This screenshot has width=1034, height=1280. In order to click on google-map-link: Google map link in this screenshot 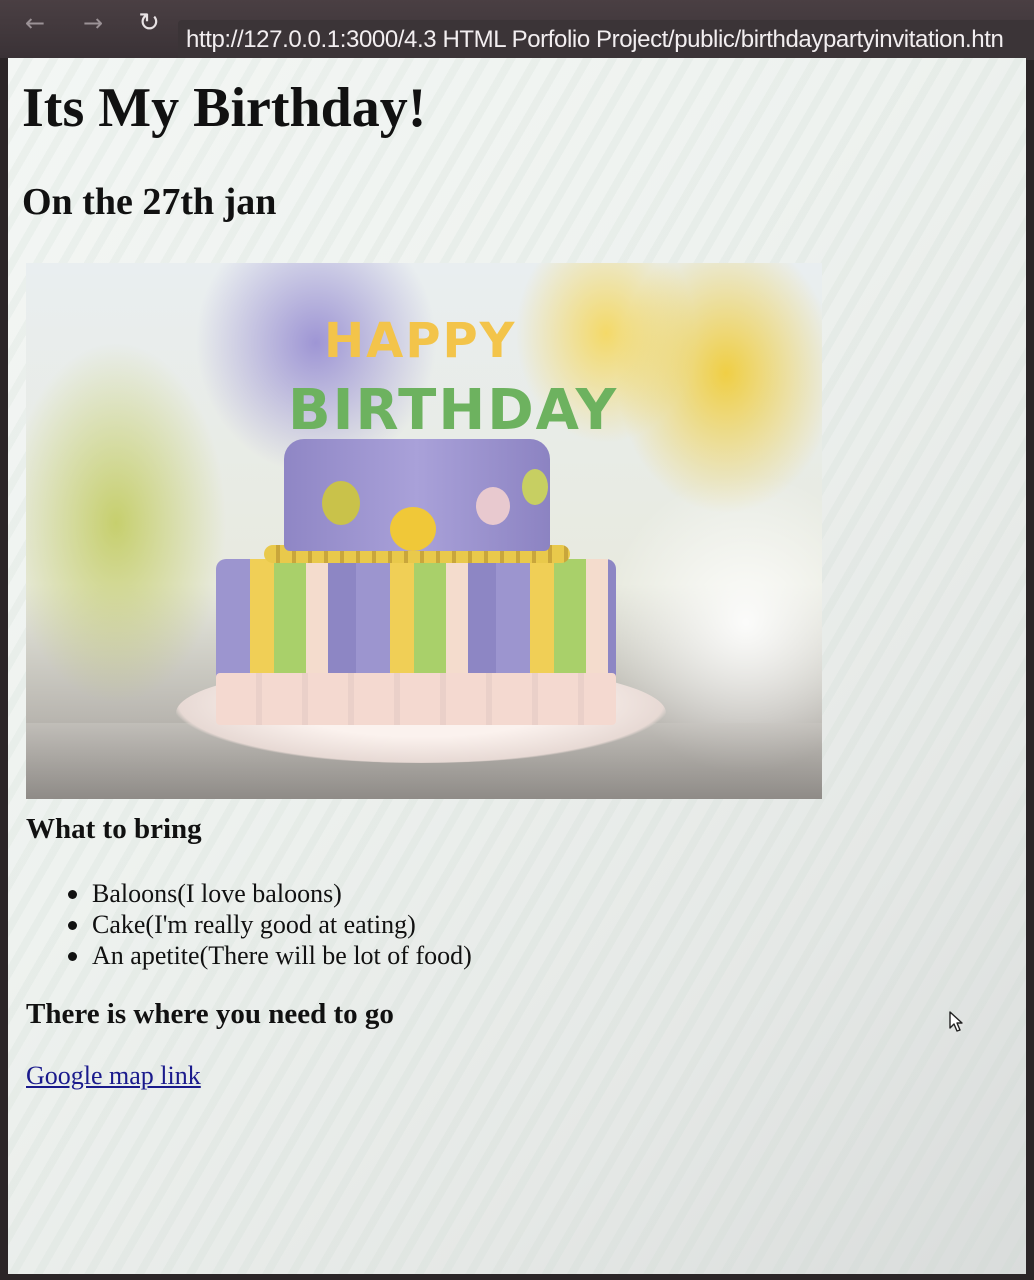, I will do `click(113, 1076)`.